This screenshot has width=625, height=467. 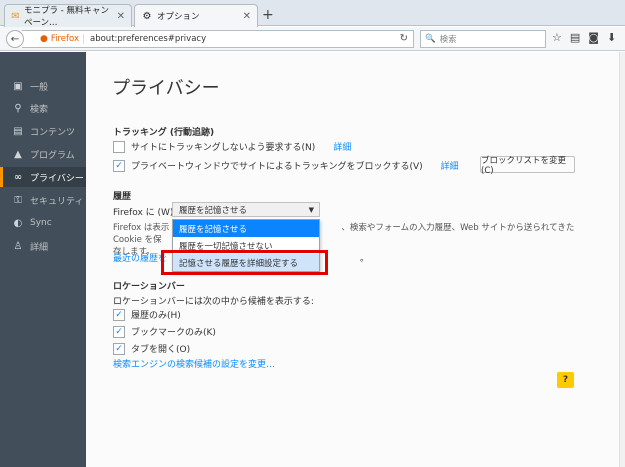 I want to click on sidebar-item-search: ⚲ 検索, so click(x=43, y=108).